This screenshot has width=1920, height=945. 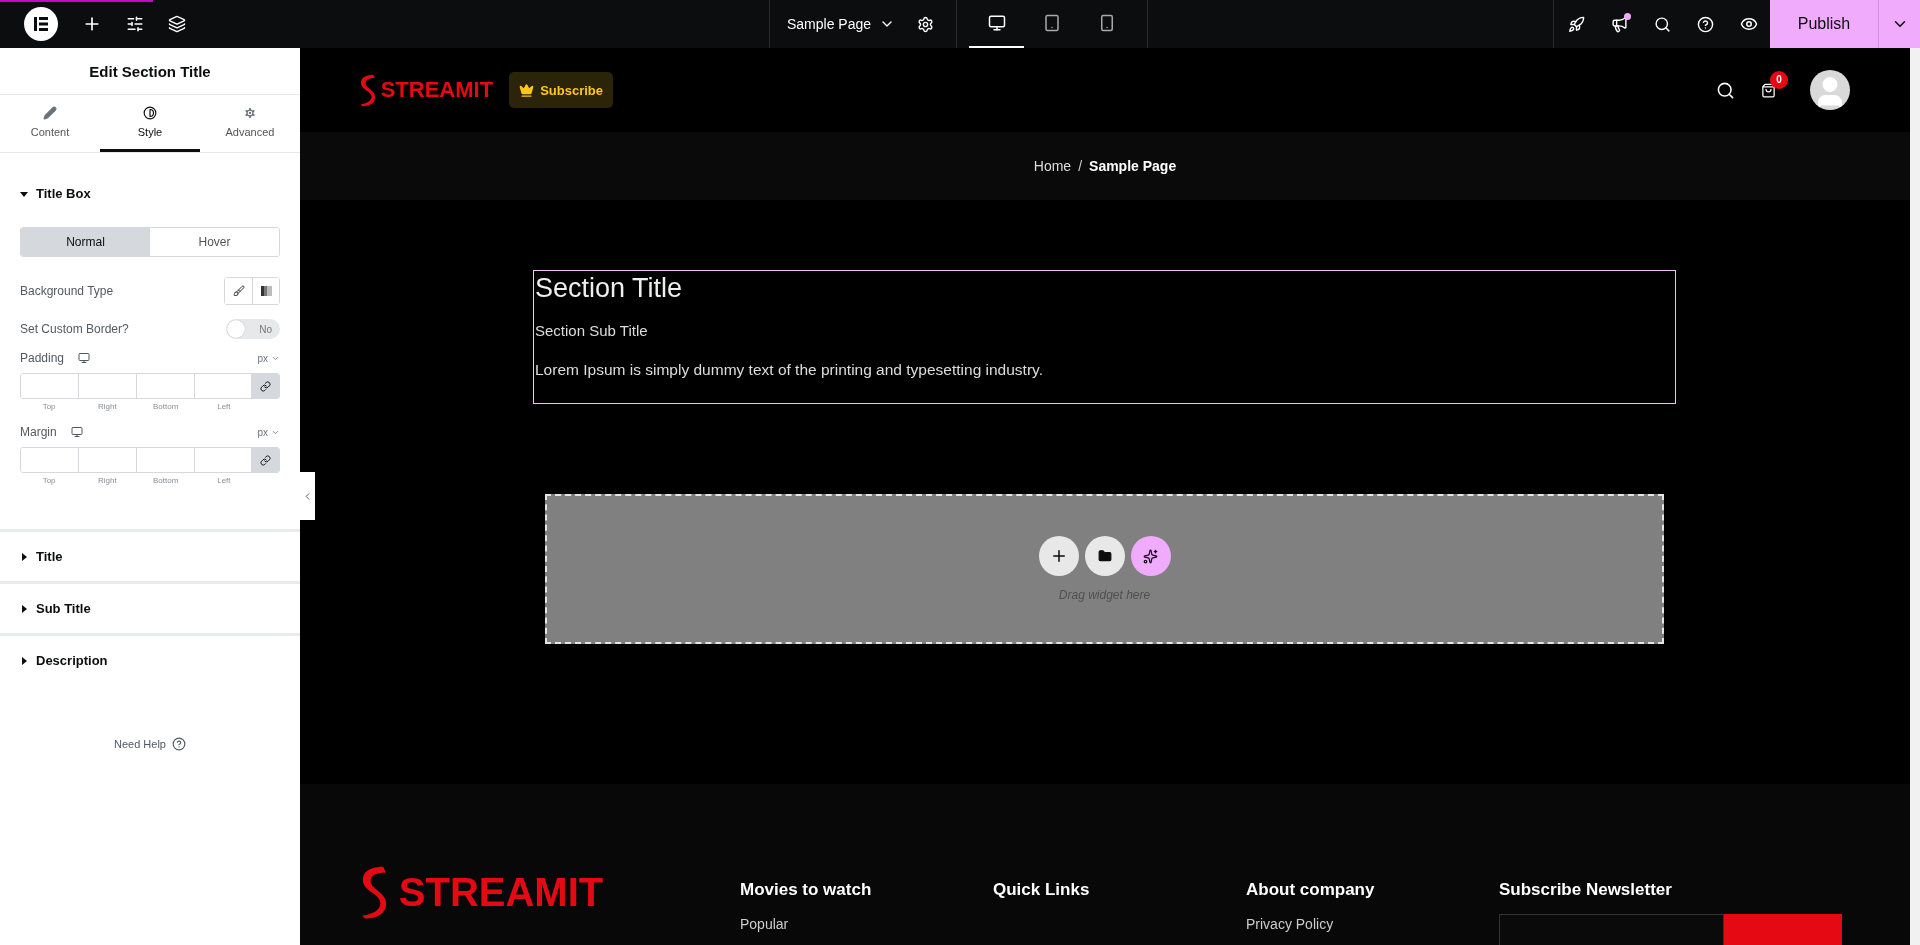 I want to click on footer-heading: Subscribe Newsletter, so click(x=1586, y=890).